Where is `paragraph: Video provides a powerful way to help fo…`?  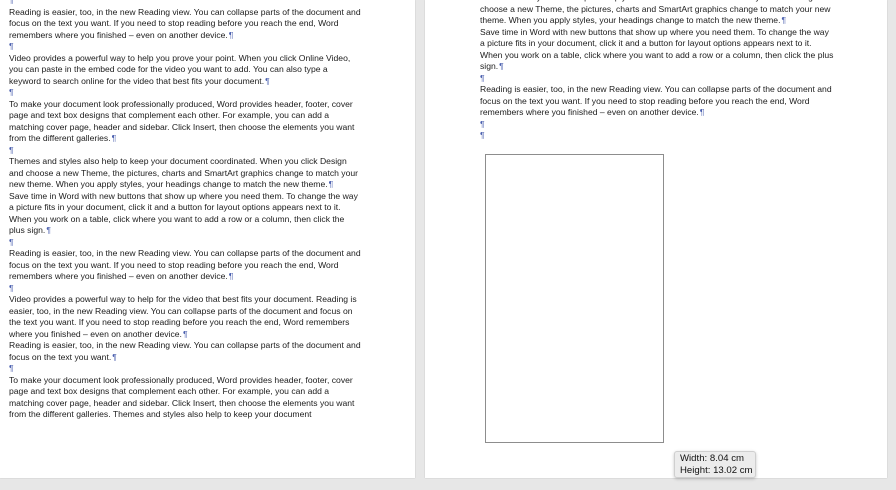
paragraph: Video provides a powerful way to help fo… is located at coordinates (185, 317).